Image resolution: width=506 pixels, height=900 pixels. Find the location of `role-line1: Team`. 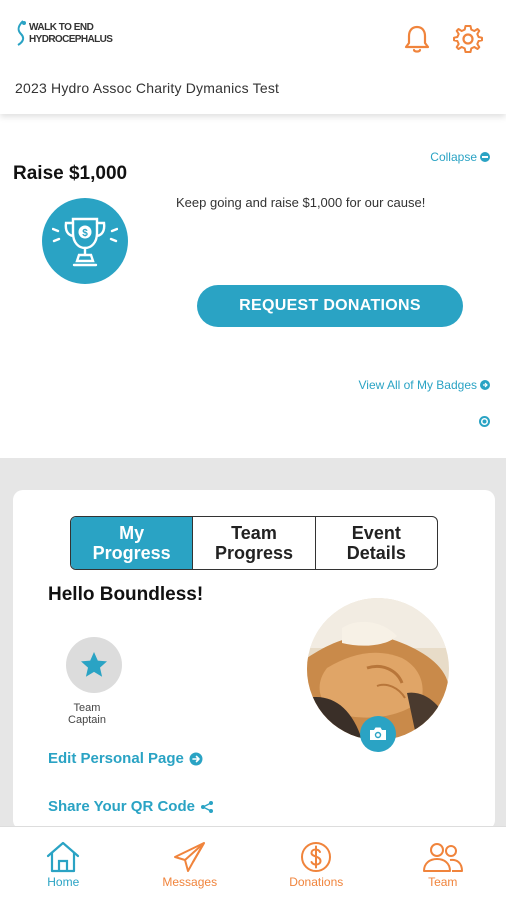

role-line1: Team is located at coordinates (87, 708).